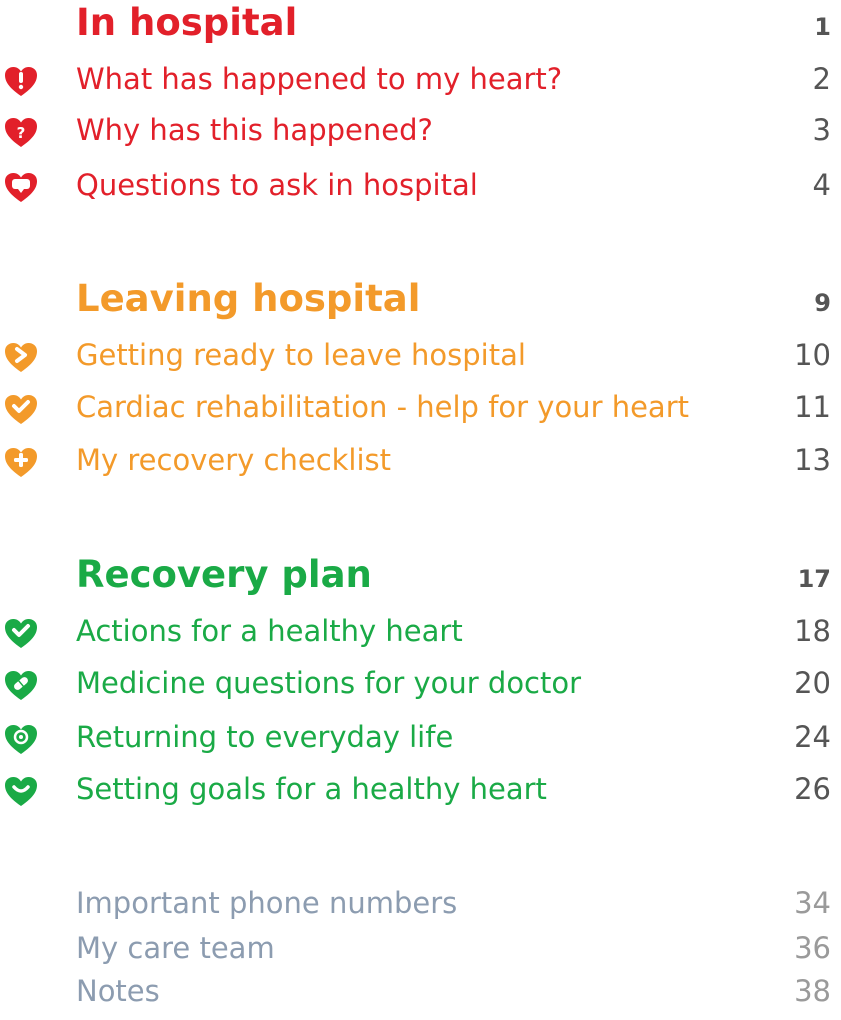 The height and width of the screenshot is (1020, 841). What do you see at coordinates (277, 185) in the screenshot?
I see `toc-entry-label: Questions to ask in hospital` at bounding box center [277, 185].